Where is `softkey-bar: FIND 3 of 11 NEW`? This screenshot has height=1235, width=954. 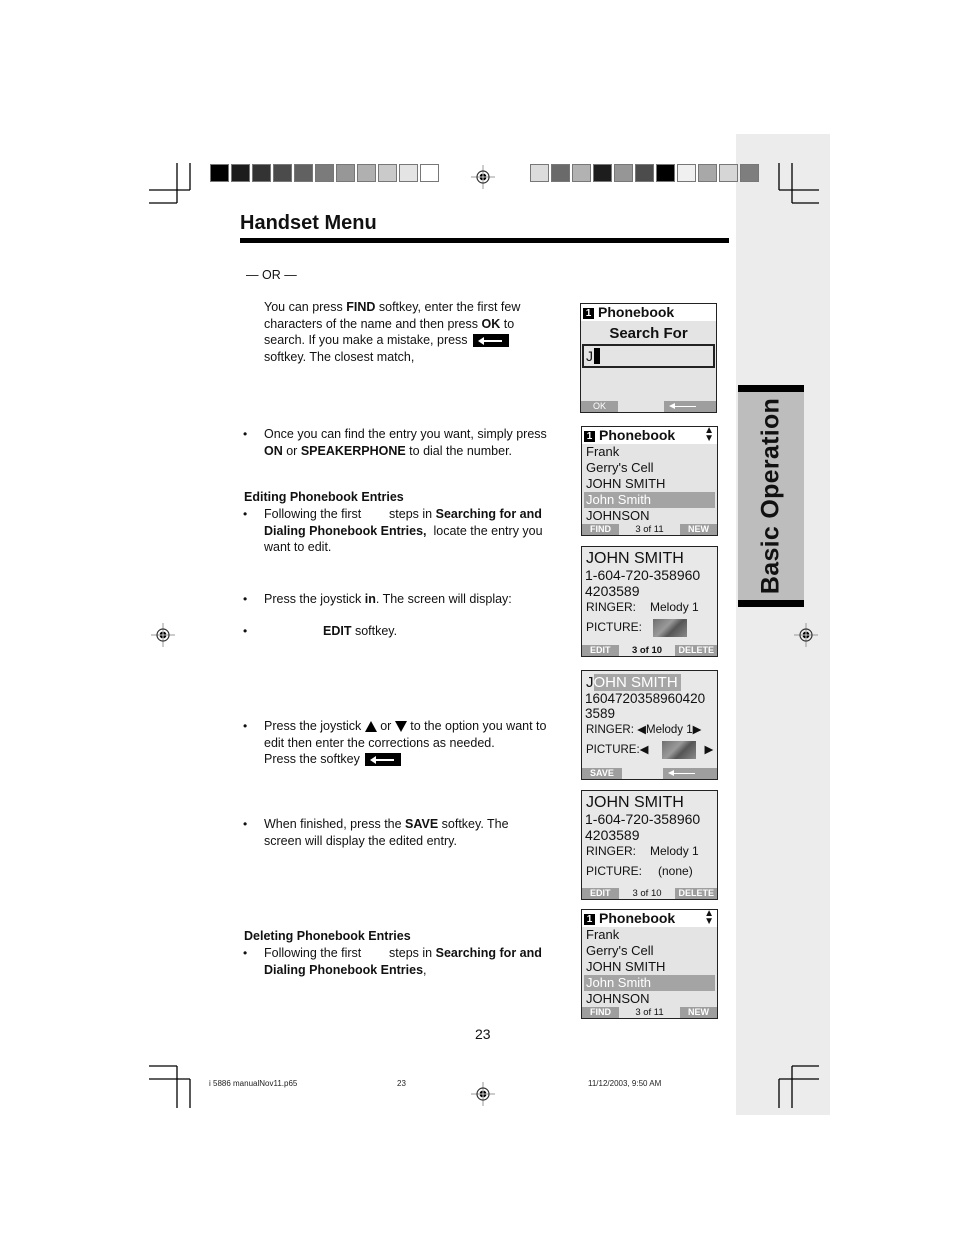
softkey-bar: FIND 3 of 11 NEW is located at coordinates (649, 1012).